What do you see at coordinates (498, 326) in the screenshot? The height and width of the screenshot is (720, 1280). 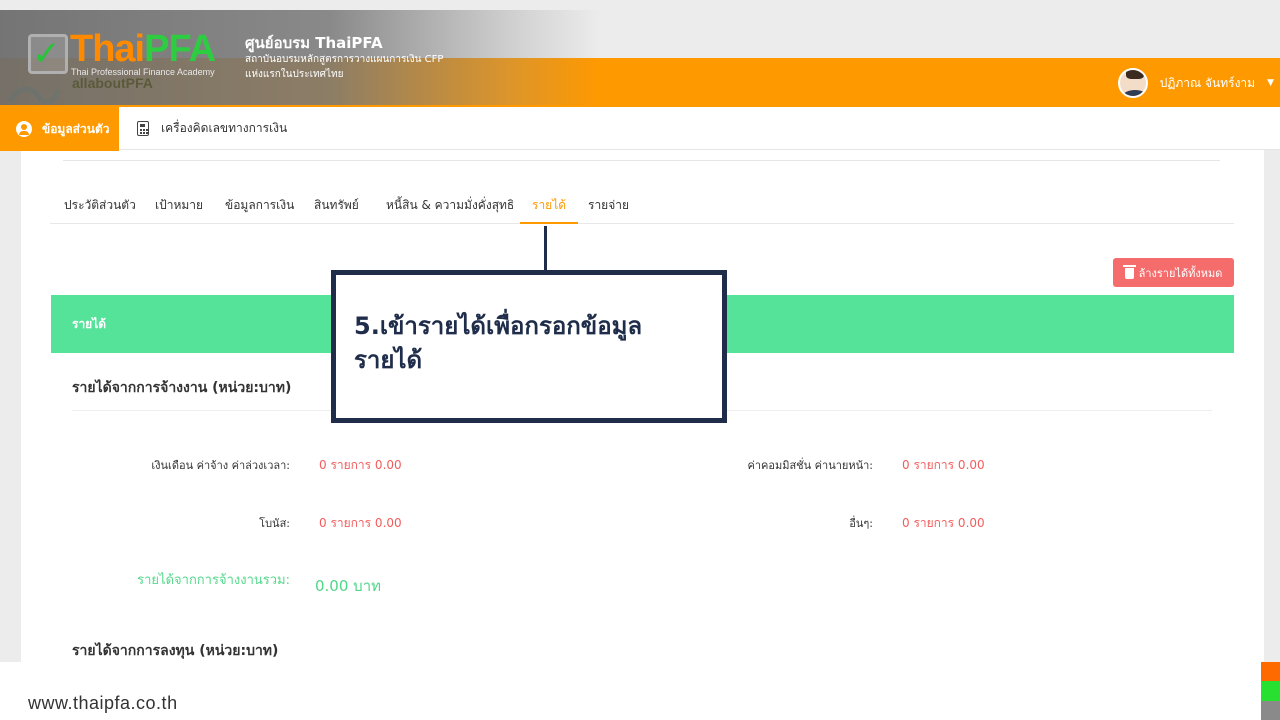 I see `annotation-line-1: 5.เข้ารายได้เพื่อกรอกข้อมูล` at bounding box center [498, 326].